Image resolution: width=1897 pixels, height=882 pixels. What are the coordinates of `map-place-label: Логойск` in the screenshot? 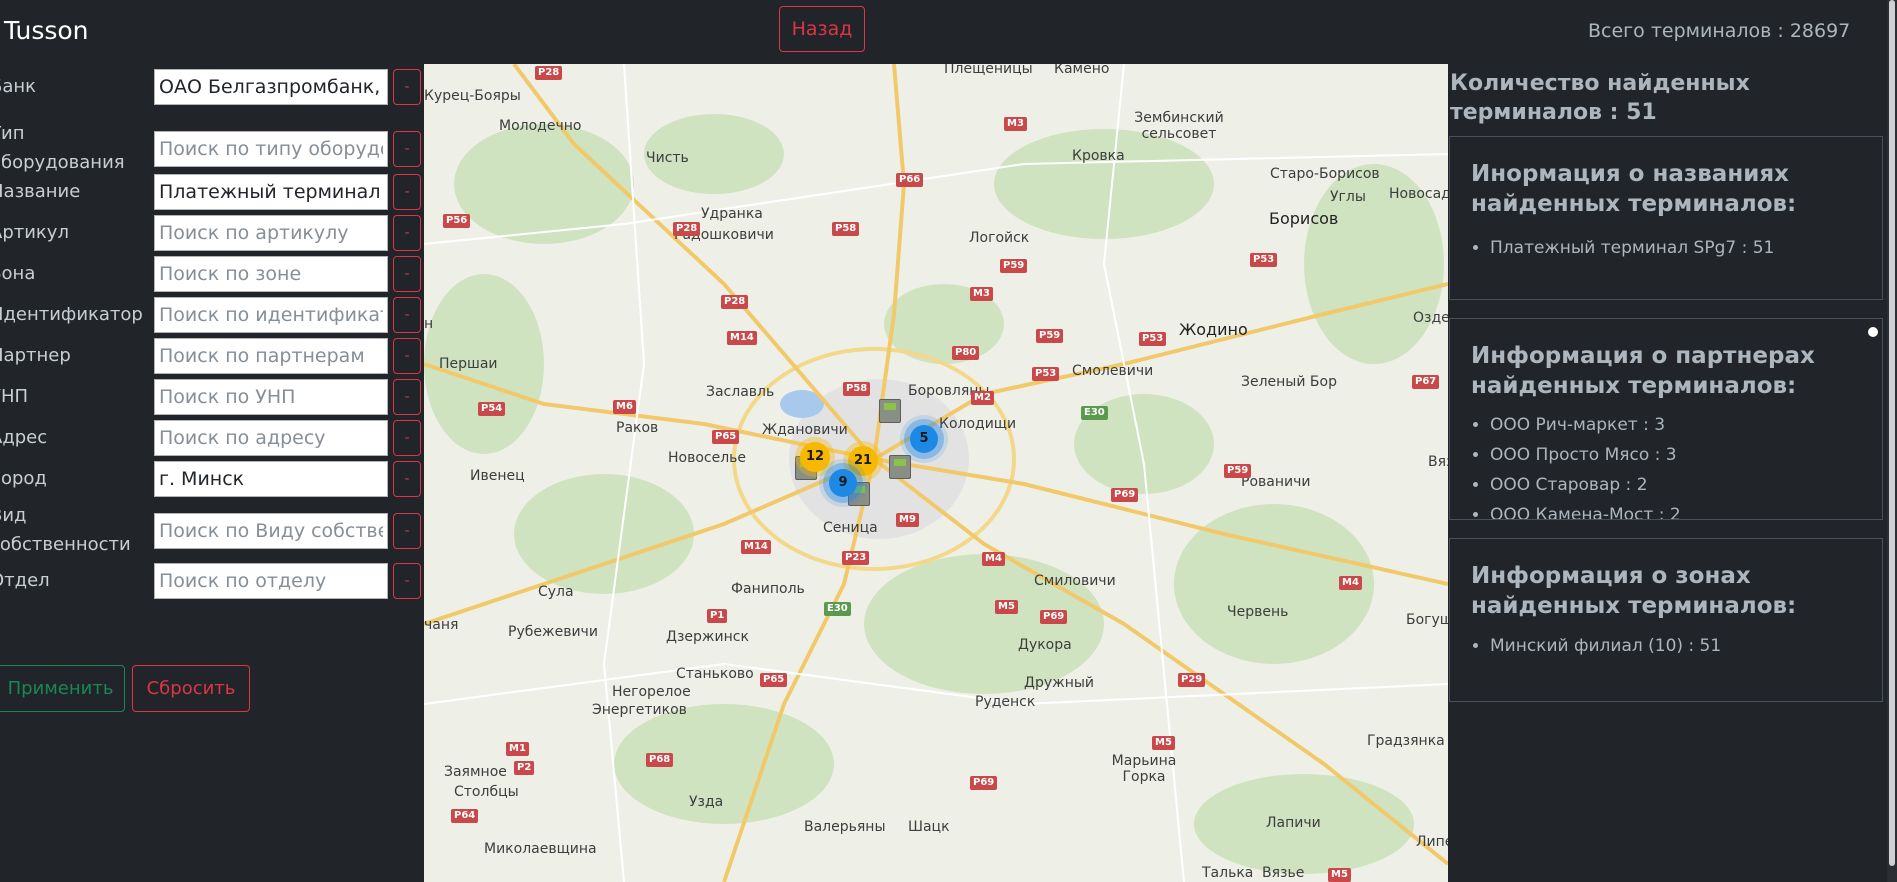 It's located at (999, 238).